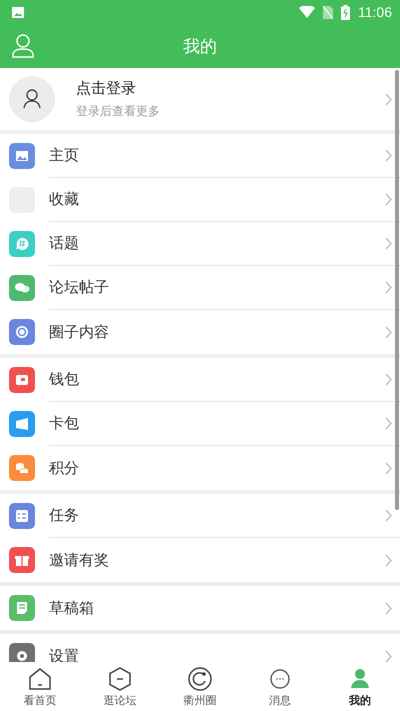 The height and width of the screenshot is (711, 400). I want to click on image-icon, so click(18, 12).